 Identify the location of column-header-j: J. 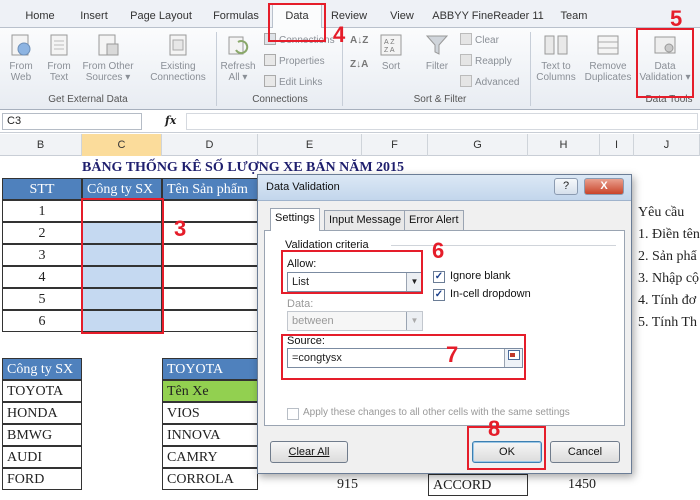
(667, 145).